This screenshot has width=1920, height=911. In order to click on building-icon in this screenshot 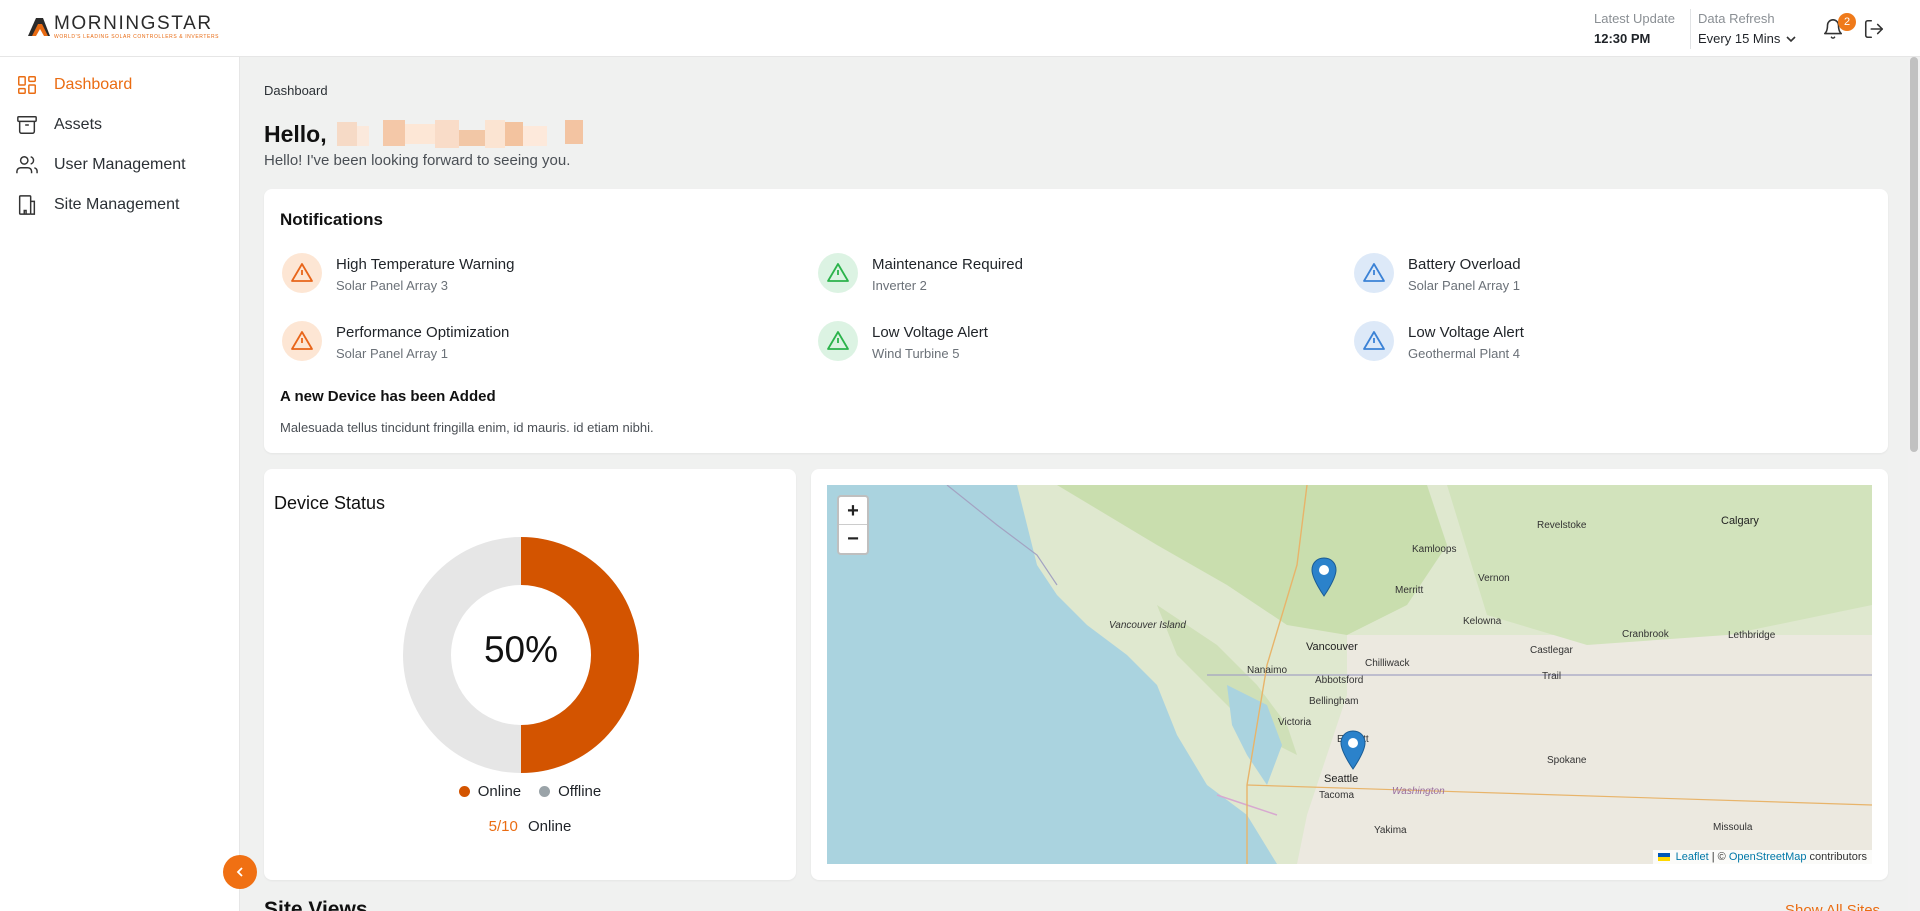, I will do `click(27, 205)`.